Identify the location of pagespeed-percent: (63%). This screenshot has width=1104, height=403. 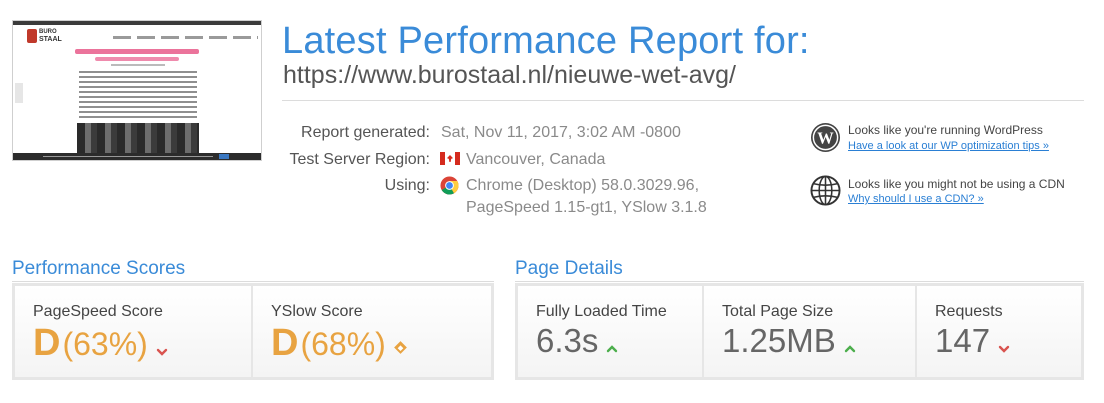
(105, 344).